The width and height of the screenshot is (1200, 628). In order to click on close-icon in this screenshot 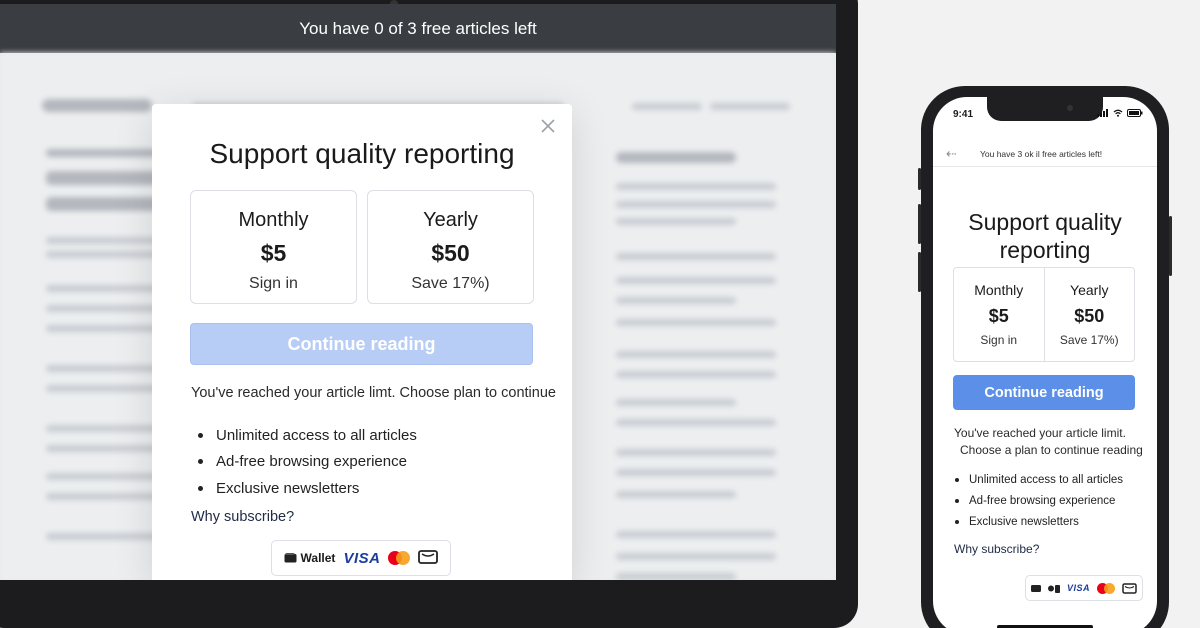, I will do `click(548, 126)`.